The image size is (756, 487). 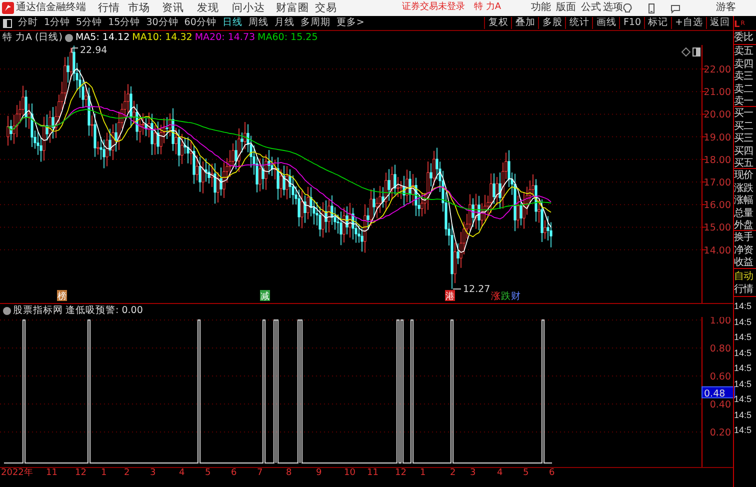 What do you see at coordinates (744, 238) in the screenshot?
I see `quote-field-label: 换手` at bounding box center [744, 238].